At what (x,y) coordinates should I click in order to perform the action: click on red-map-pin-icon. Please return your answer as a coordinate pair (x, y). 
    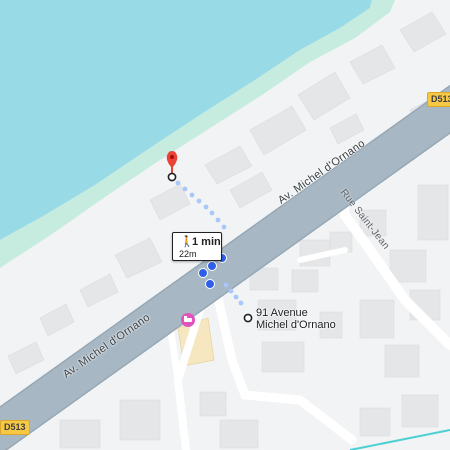
    Looking at the image, I should click on (172, 166).